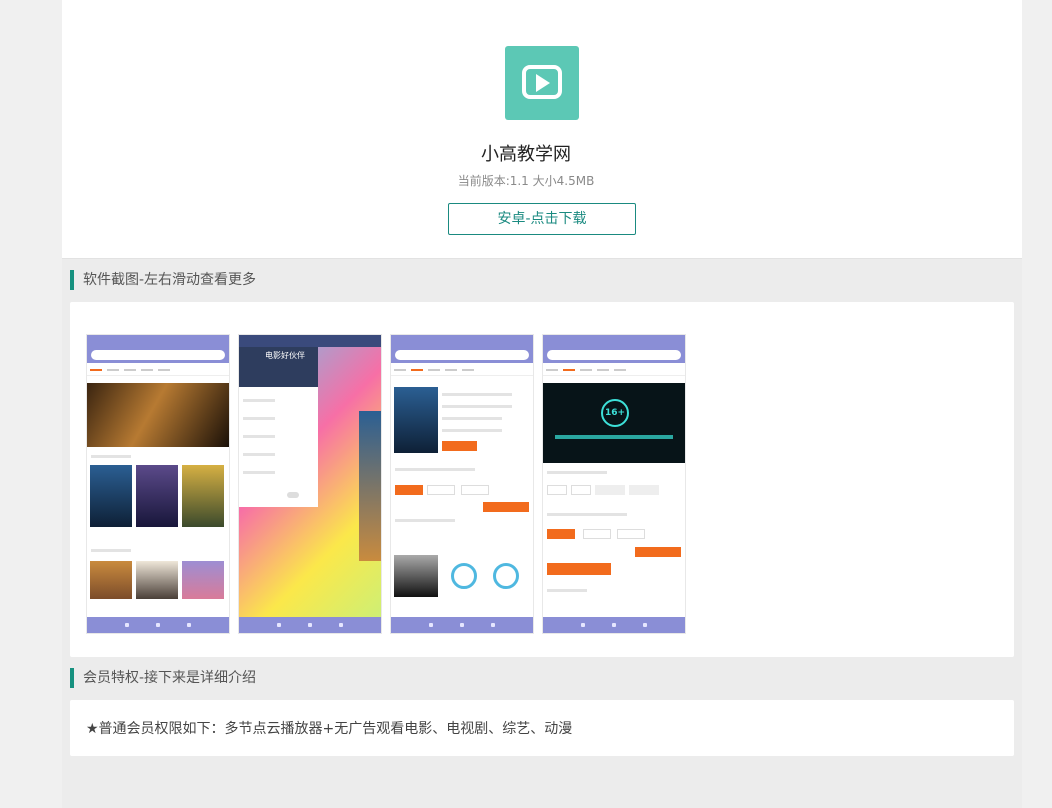 This screenshot has height=808, width=1052. Describe the element at coordinates (310, 484) in the screenshot. I see `screenshot-menu: 电影好伙伴` at that location.